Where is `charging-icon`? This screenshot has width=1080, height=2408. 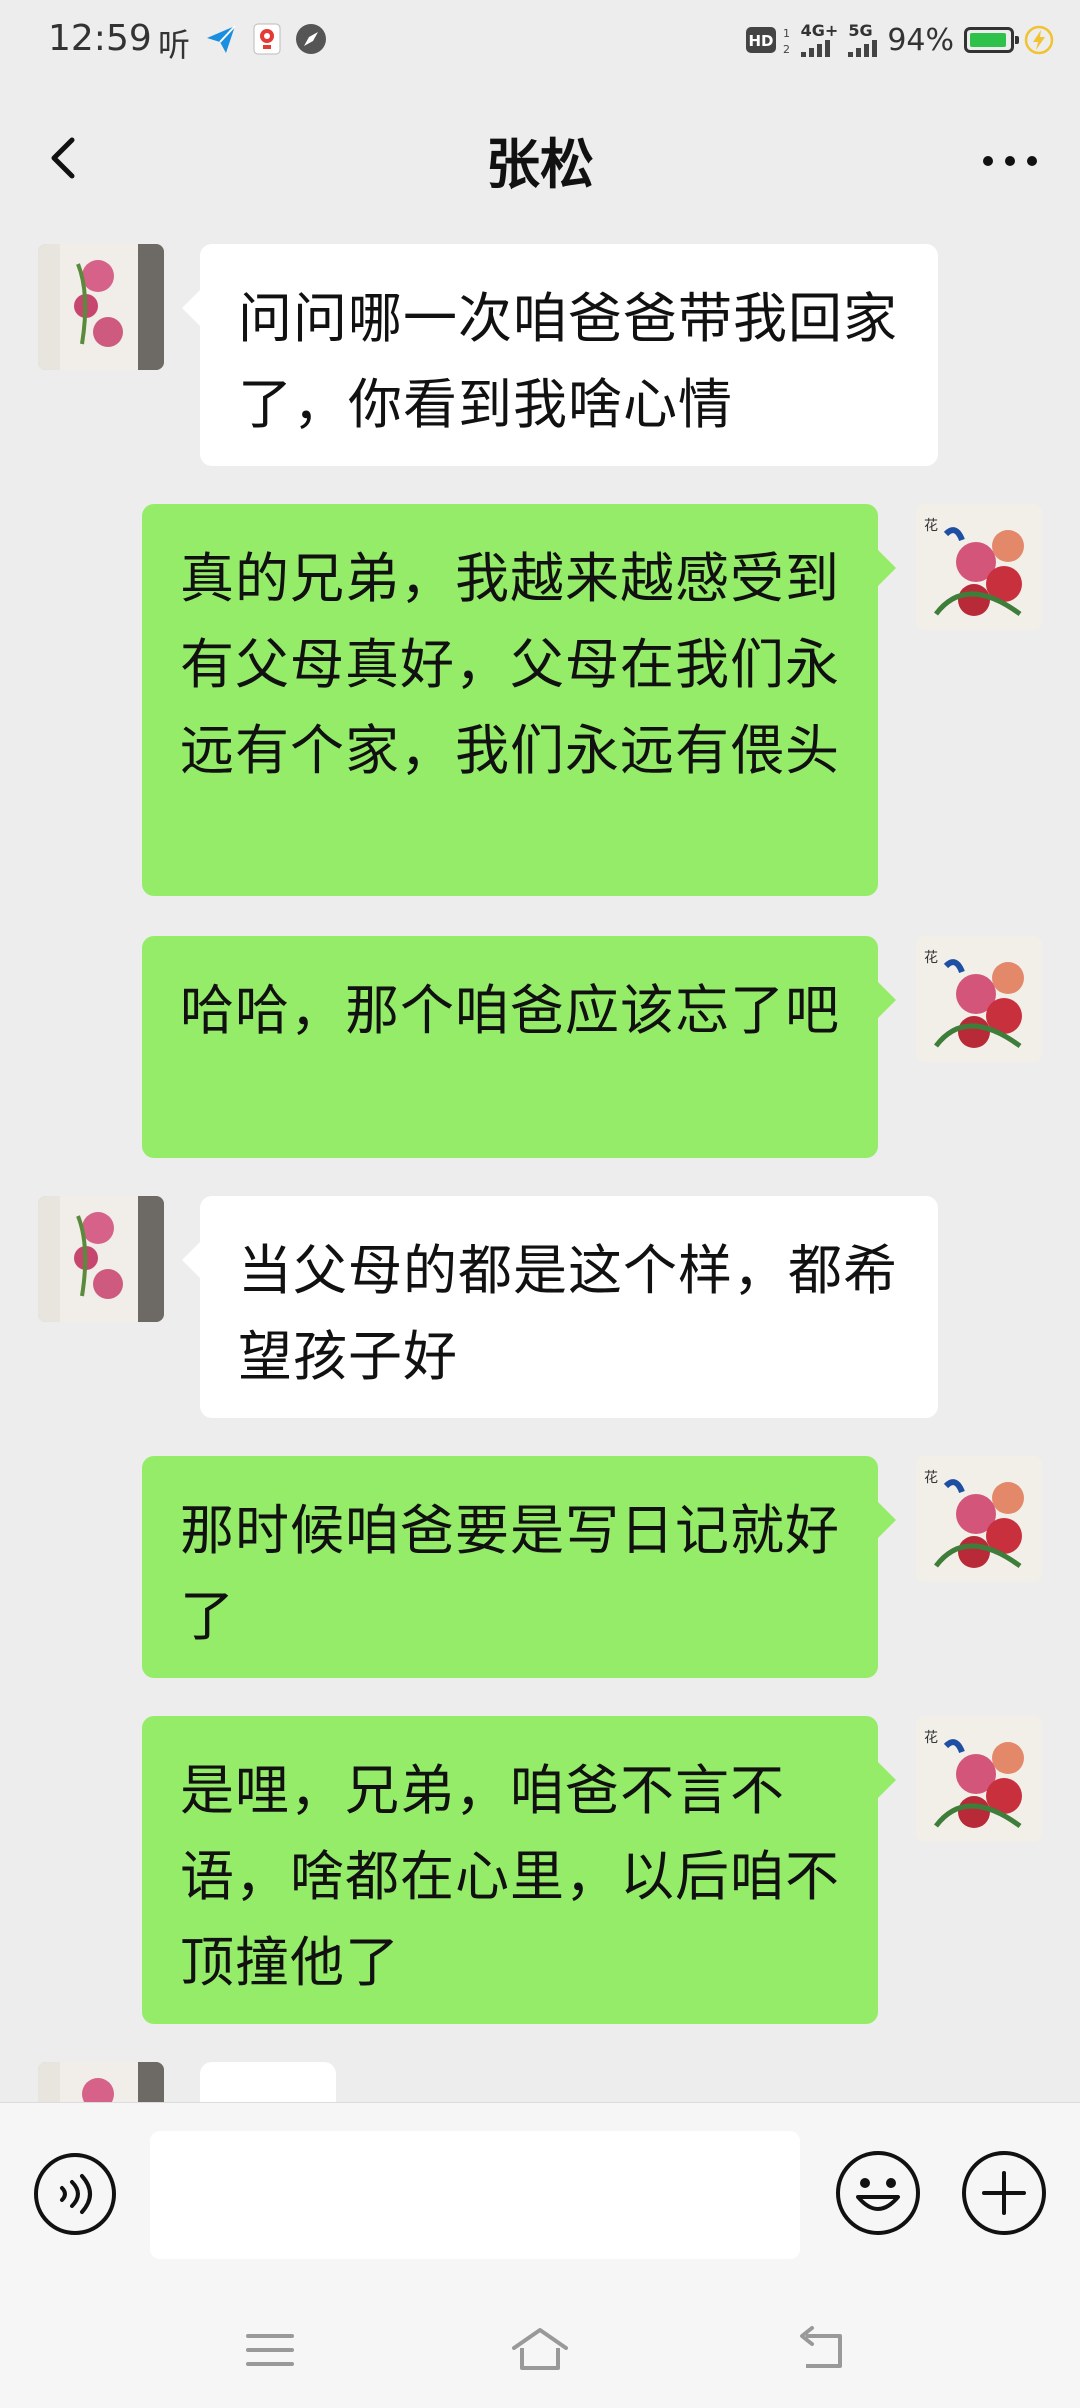
charging-icon is located at coordinates (1039, 40).